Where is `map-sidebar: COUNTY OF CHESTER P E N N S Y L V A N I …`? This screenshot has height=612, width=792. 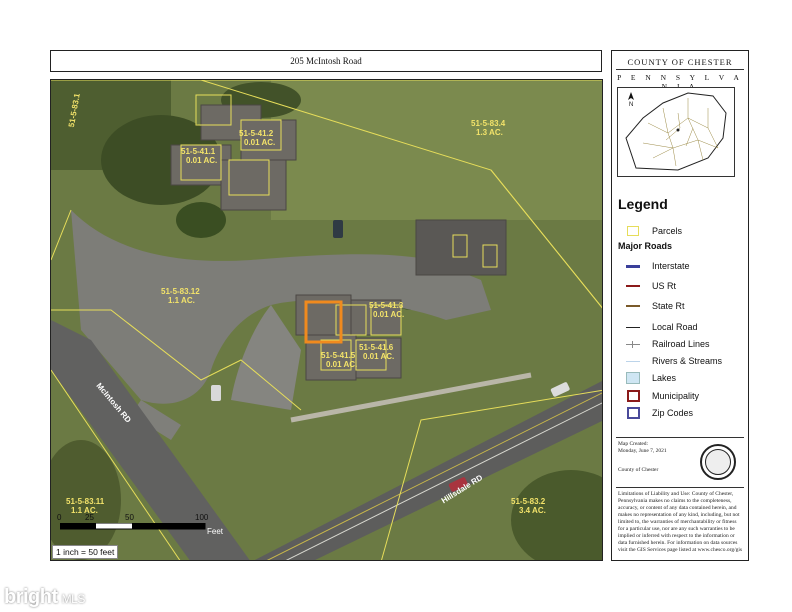 map-sidebar: COUNTY OF CHESTER P E N N S Y L V A N I … is located at coordinates (680, 305).